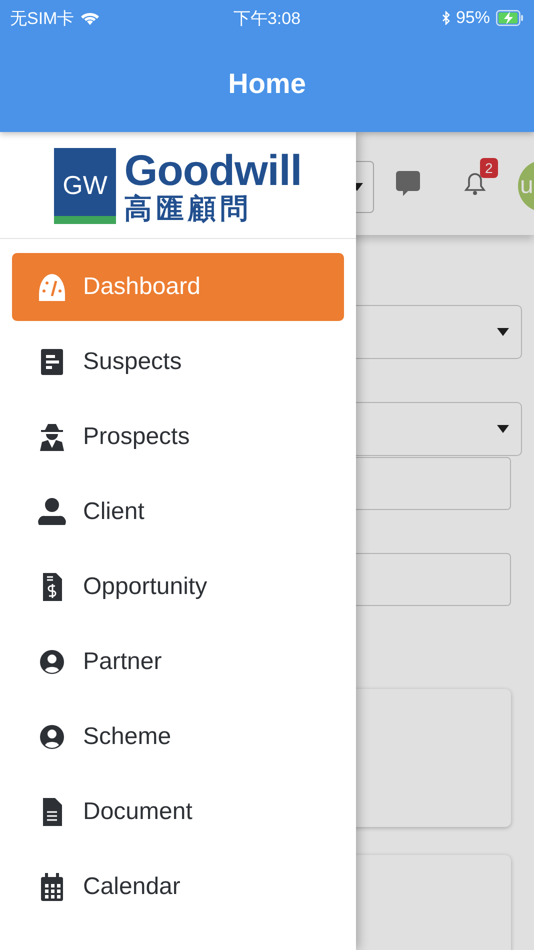  I want to click on menu-item: Prospects, so click(178, 437).